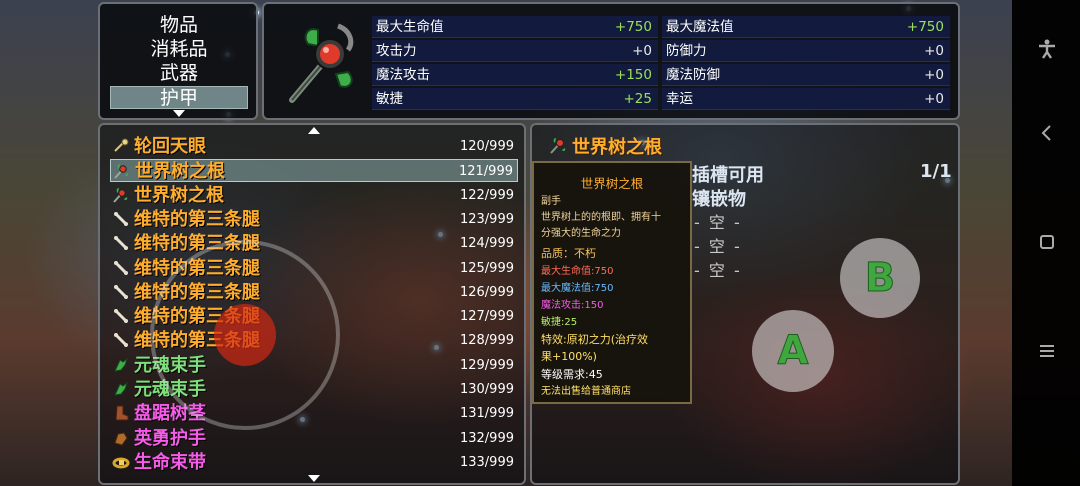 This screenshot has height=486, width=1080. What do you see at coordinates (403, 75) in the screenshot?
I see `stat-label: 魔法攻击` at bounding box center [403, 75].